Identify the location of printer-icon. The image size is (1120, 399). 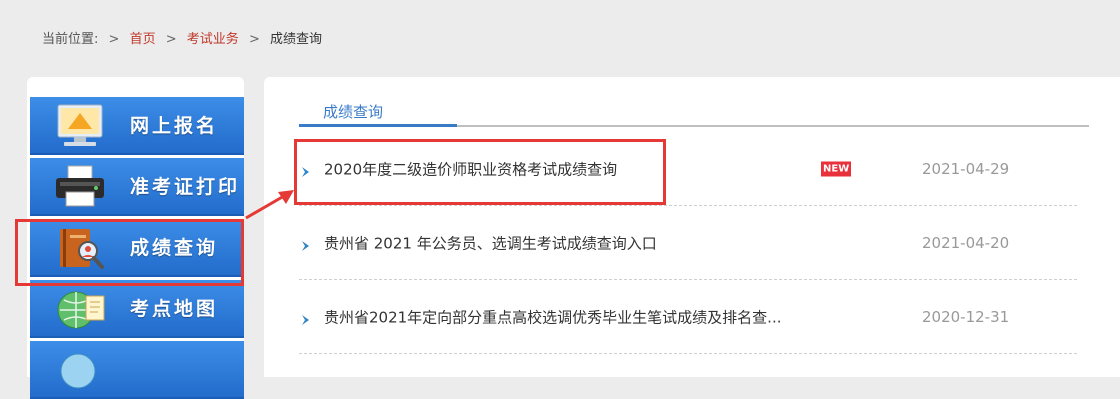
(80, 187).